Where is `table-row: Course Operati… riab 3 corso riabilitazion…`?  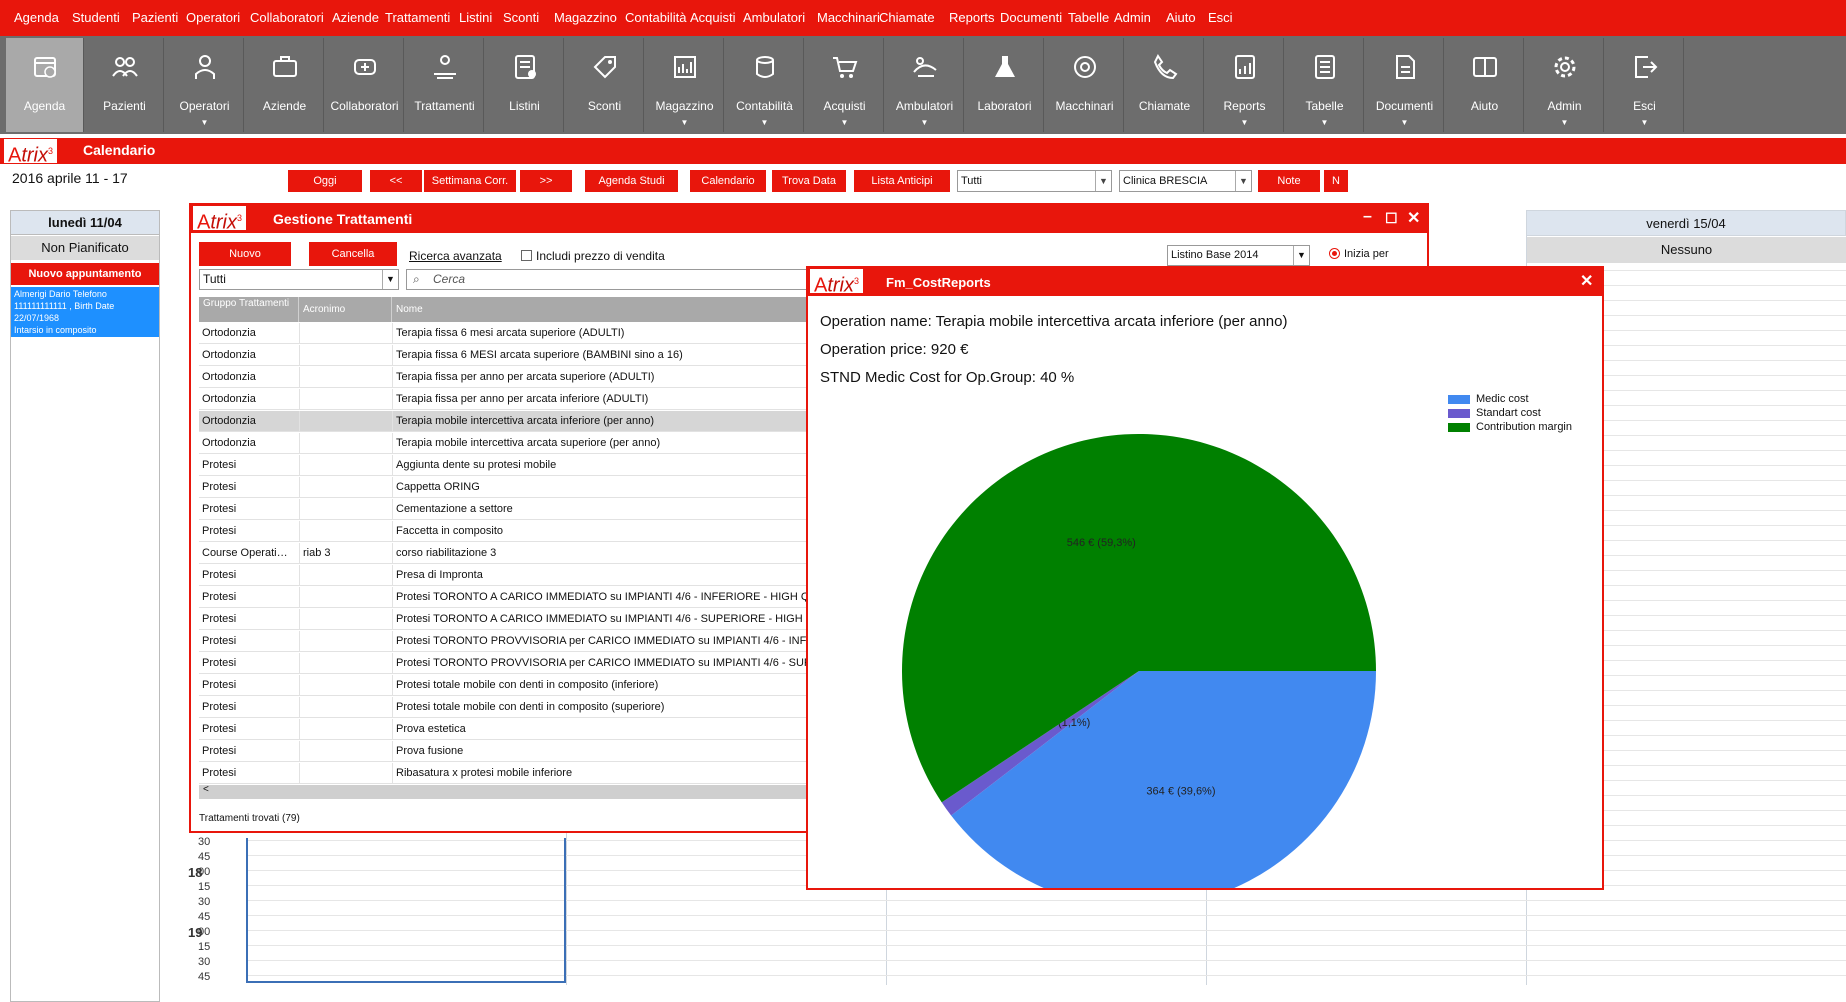
table-row: Course Operati… riab 3 corso riabilitazion… is located at coordinates (519, 553).